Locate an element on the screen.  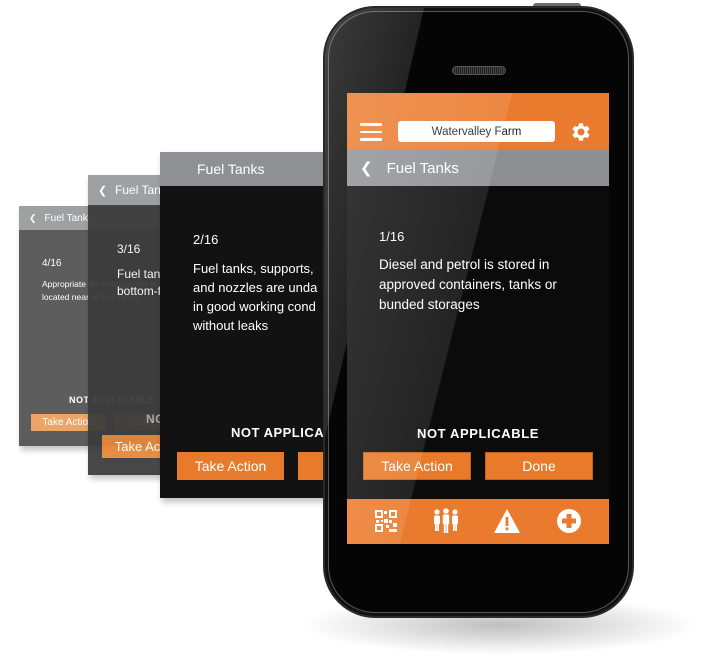
warning-icon is located at coordinates (507, 521).